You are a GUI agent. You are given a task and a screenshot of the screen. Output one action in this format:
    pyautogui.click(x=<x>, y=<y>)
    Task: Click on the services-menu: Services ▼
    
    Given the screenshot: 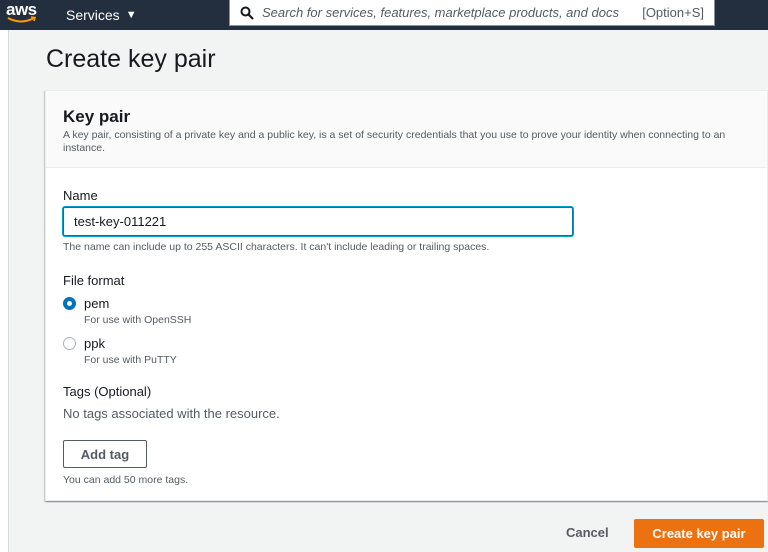 What is the action you would take?
    pyautogui.click(x=101, y=15)
    